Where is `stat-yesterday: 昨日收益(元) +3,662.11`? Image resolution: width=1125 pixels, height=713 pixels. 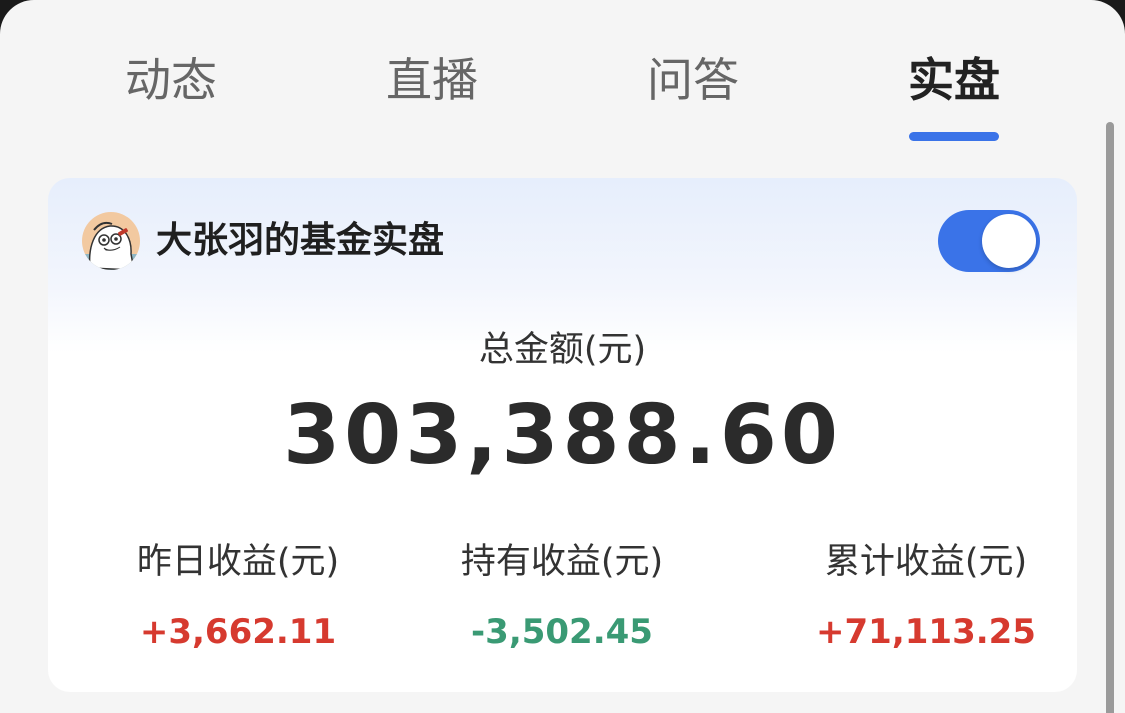 stat-yesterday: 昨日收益(元) +3,662.11 is located at coordinates (238, 596).